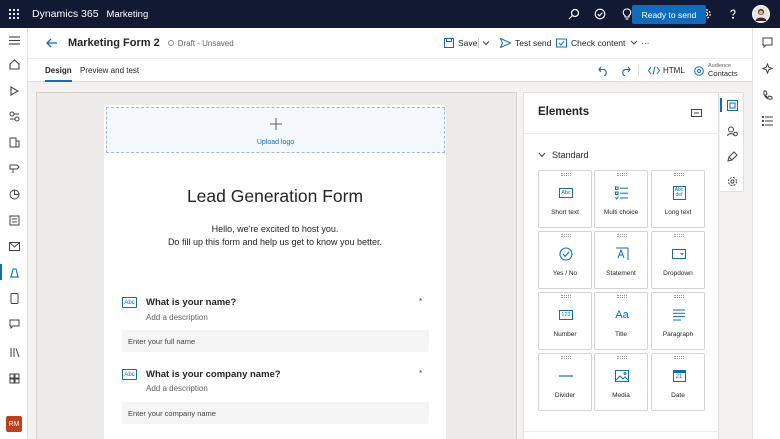 The width and height of the screenshot is (780, 439). What do you see at coordinates (109, 70) in the screenshot?
I see `tab-preview-and-test: Preview and test` at bounding box center [109, 70].